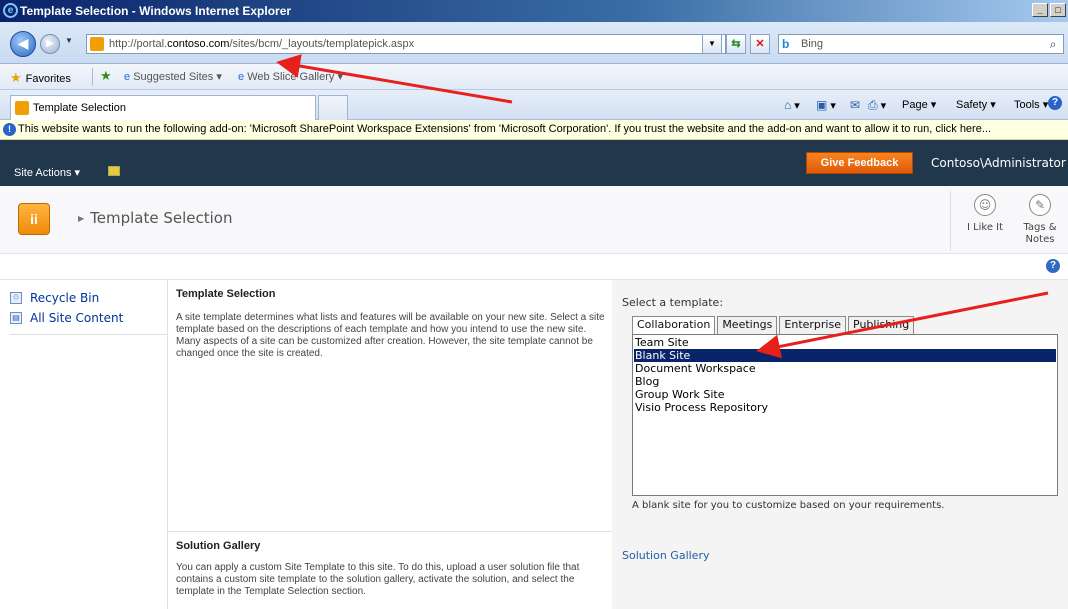 The height and width of the screenshot is (609, 1068). What do you see at coordinates (226, 294) in the screenshot?
I see `template-section-title: Template Selection` at bounding box center [226, 294].